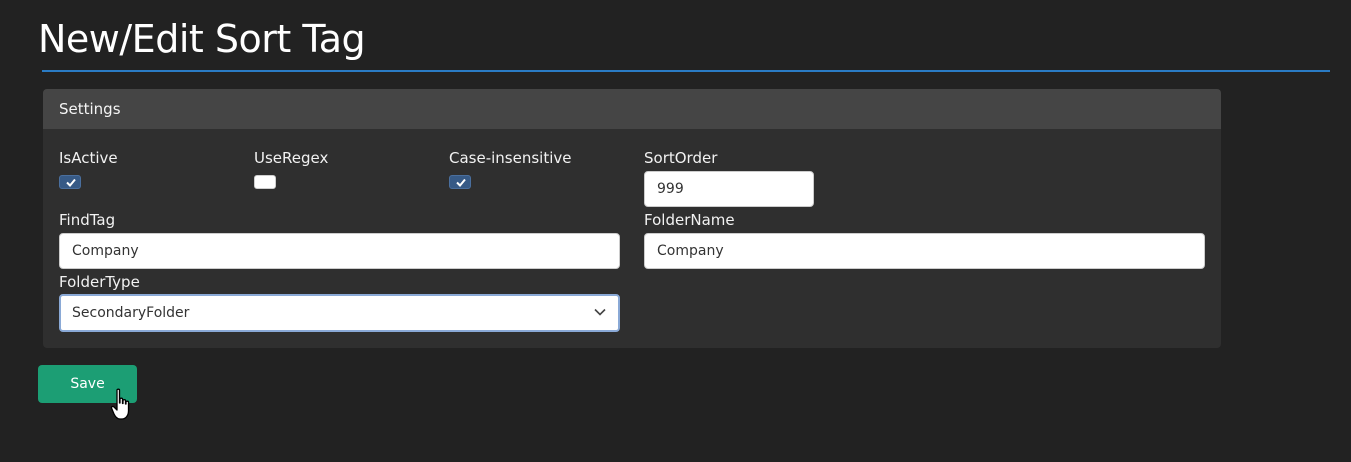 The height and width of the screenshot is (462, 1351). What do you see at coordinates (689, 220) in the screenshot?
I see `folder-name-label: FolderName` at bounding box center [689, 220].